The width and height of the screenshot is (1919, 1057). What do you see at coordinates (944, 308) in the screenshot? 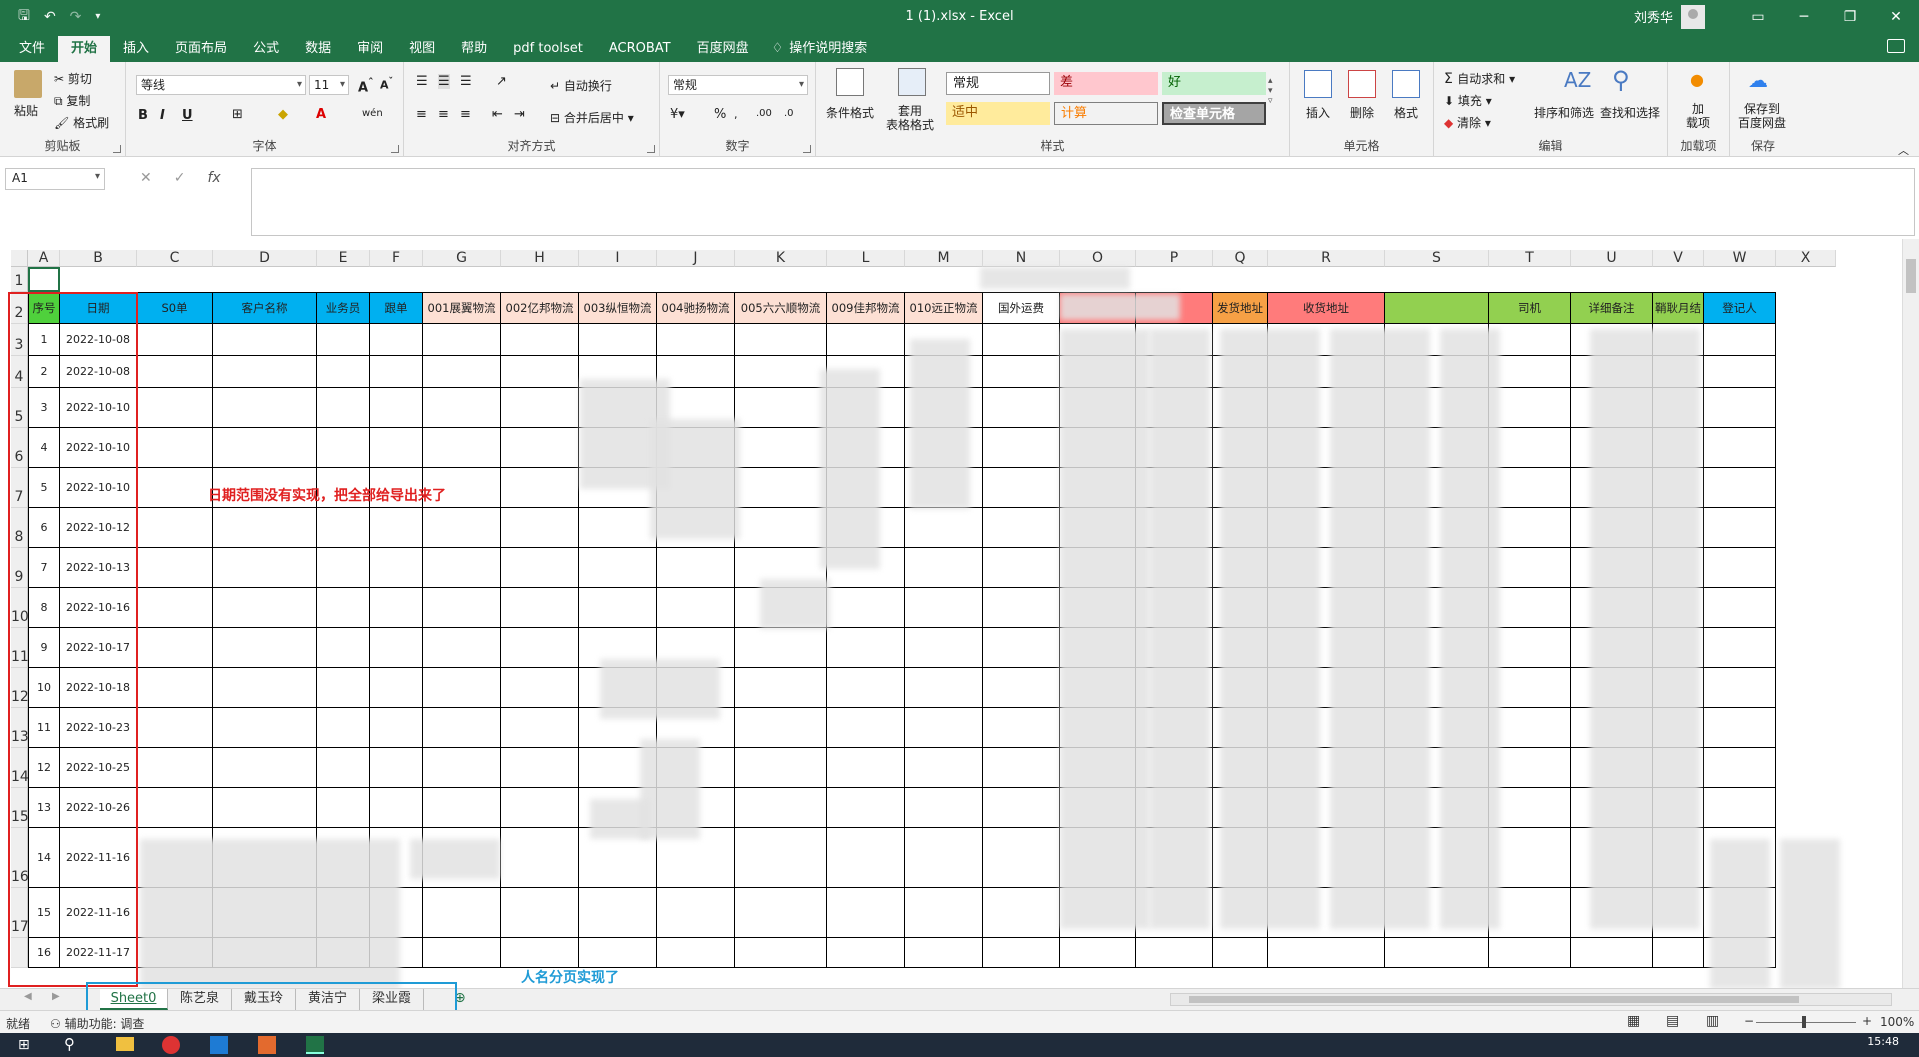
I see `header-cell: 010远正物流` at bounding box center [944, 308].